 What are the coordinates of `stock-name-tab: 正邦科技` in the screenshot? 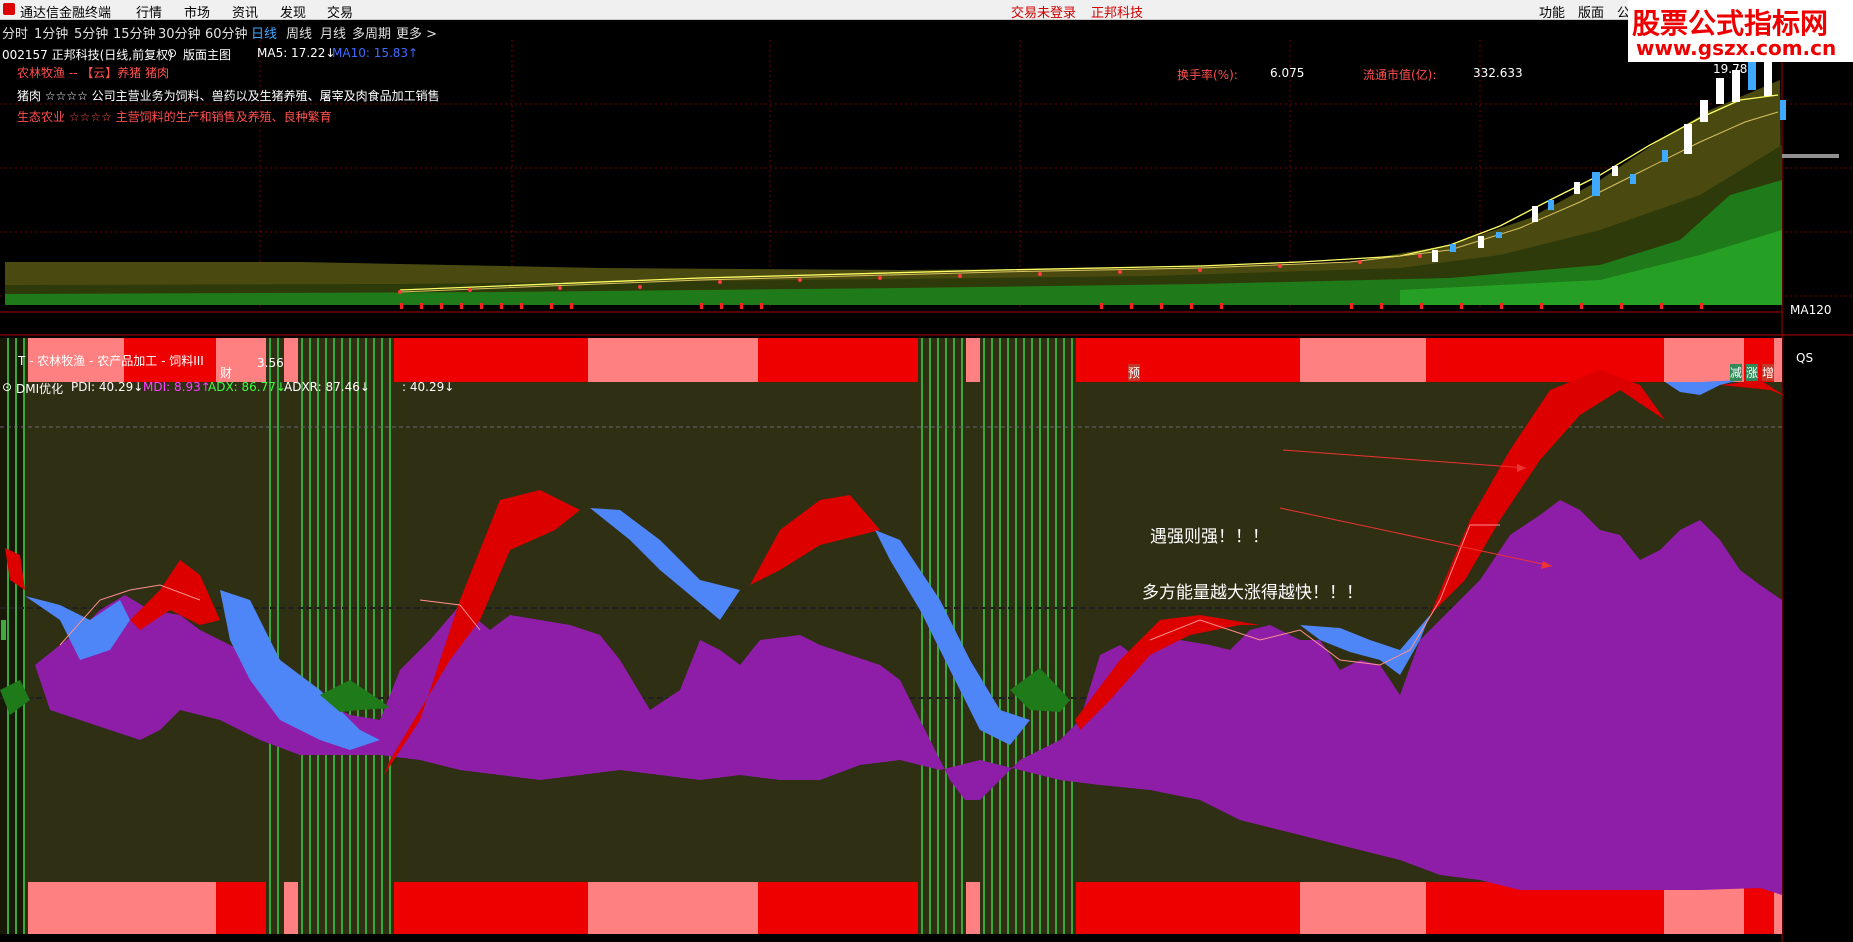 It's located at (1117, 11).